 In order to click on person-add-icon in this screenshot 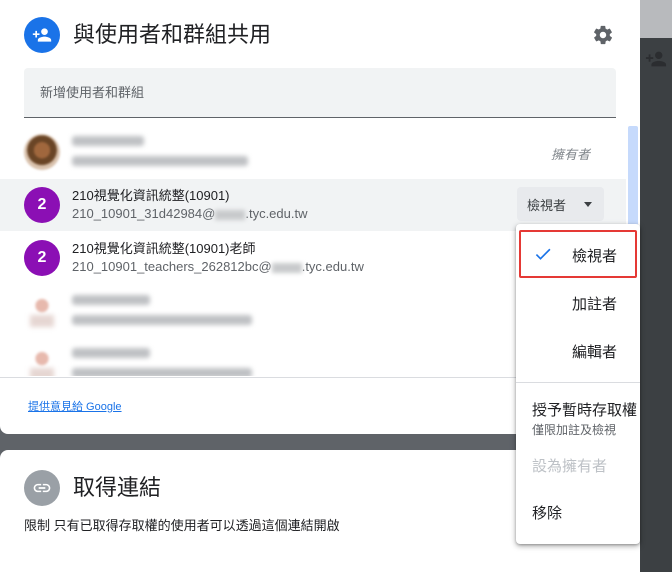, I will do `click(42, 35)`.